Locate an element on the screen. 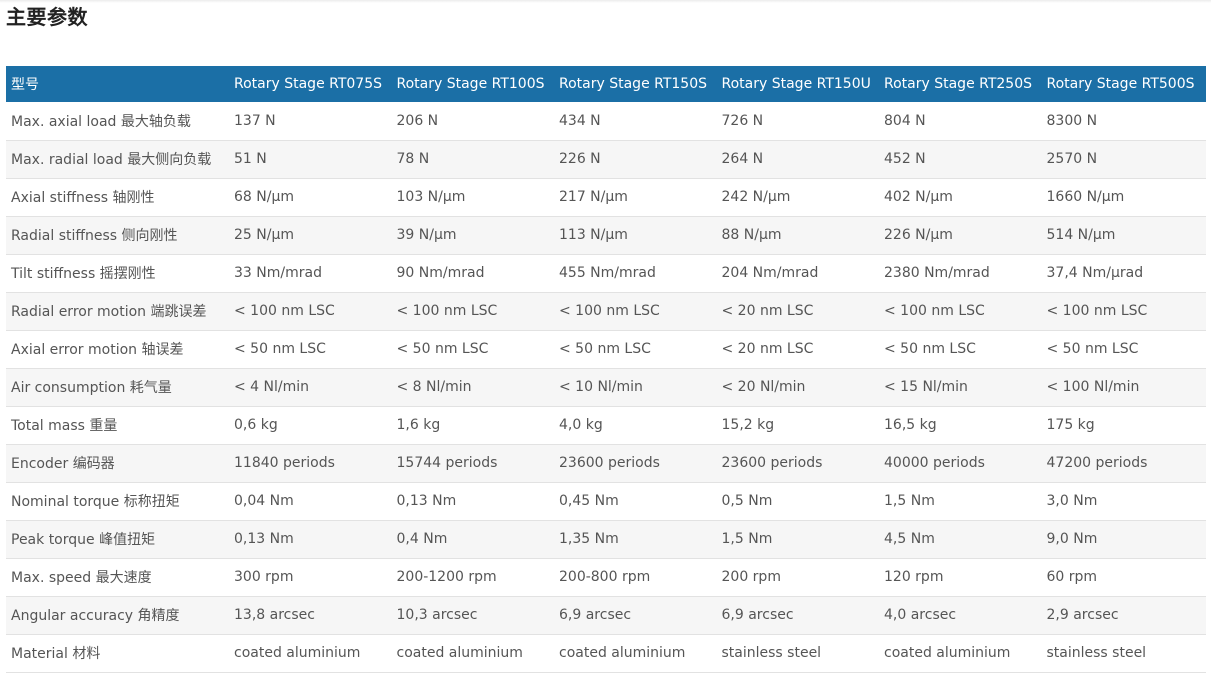 The image size is (1211, 676). section-heading: 主要参数 is located at coordinates (47, 17).